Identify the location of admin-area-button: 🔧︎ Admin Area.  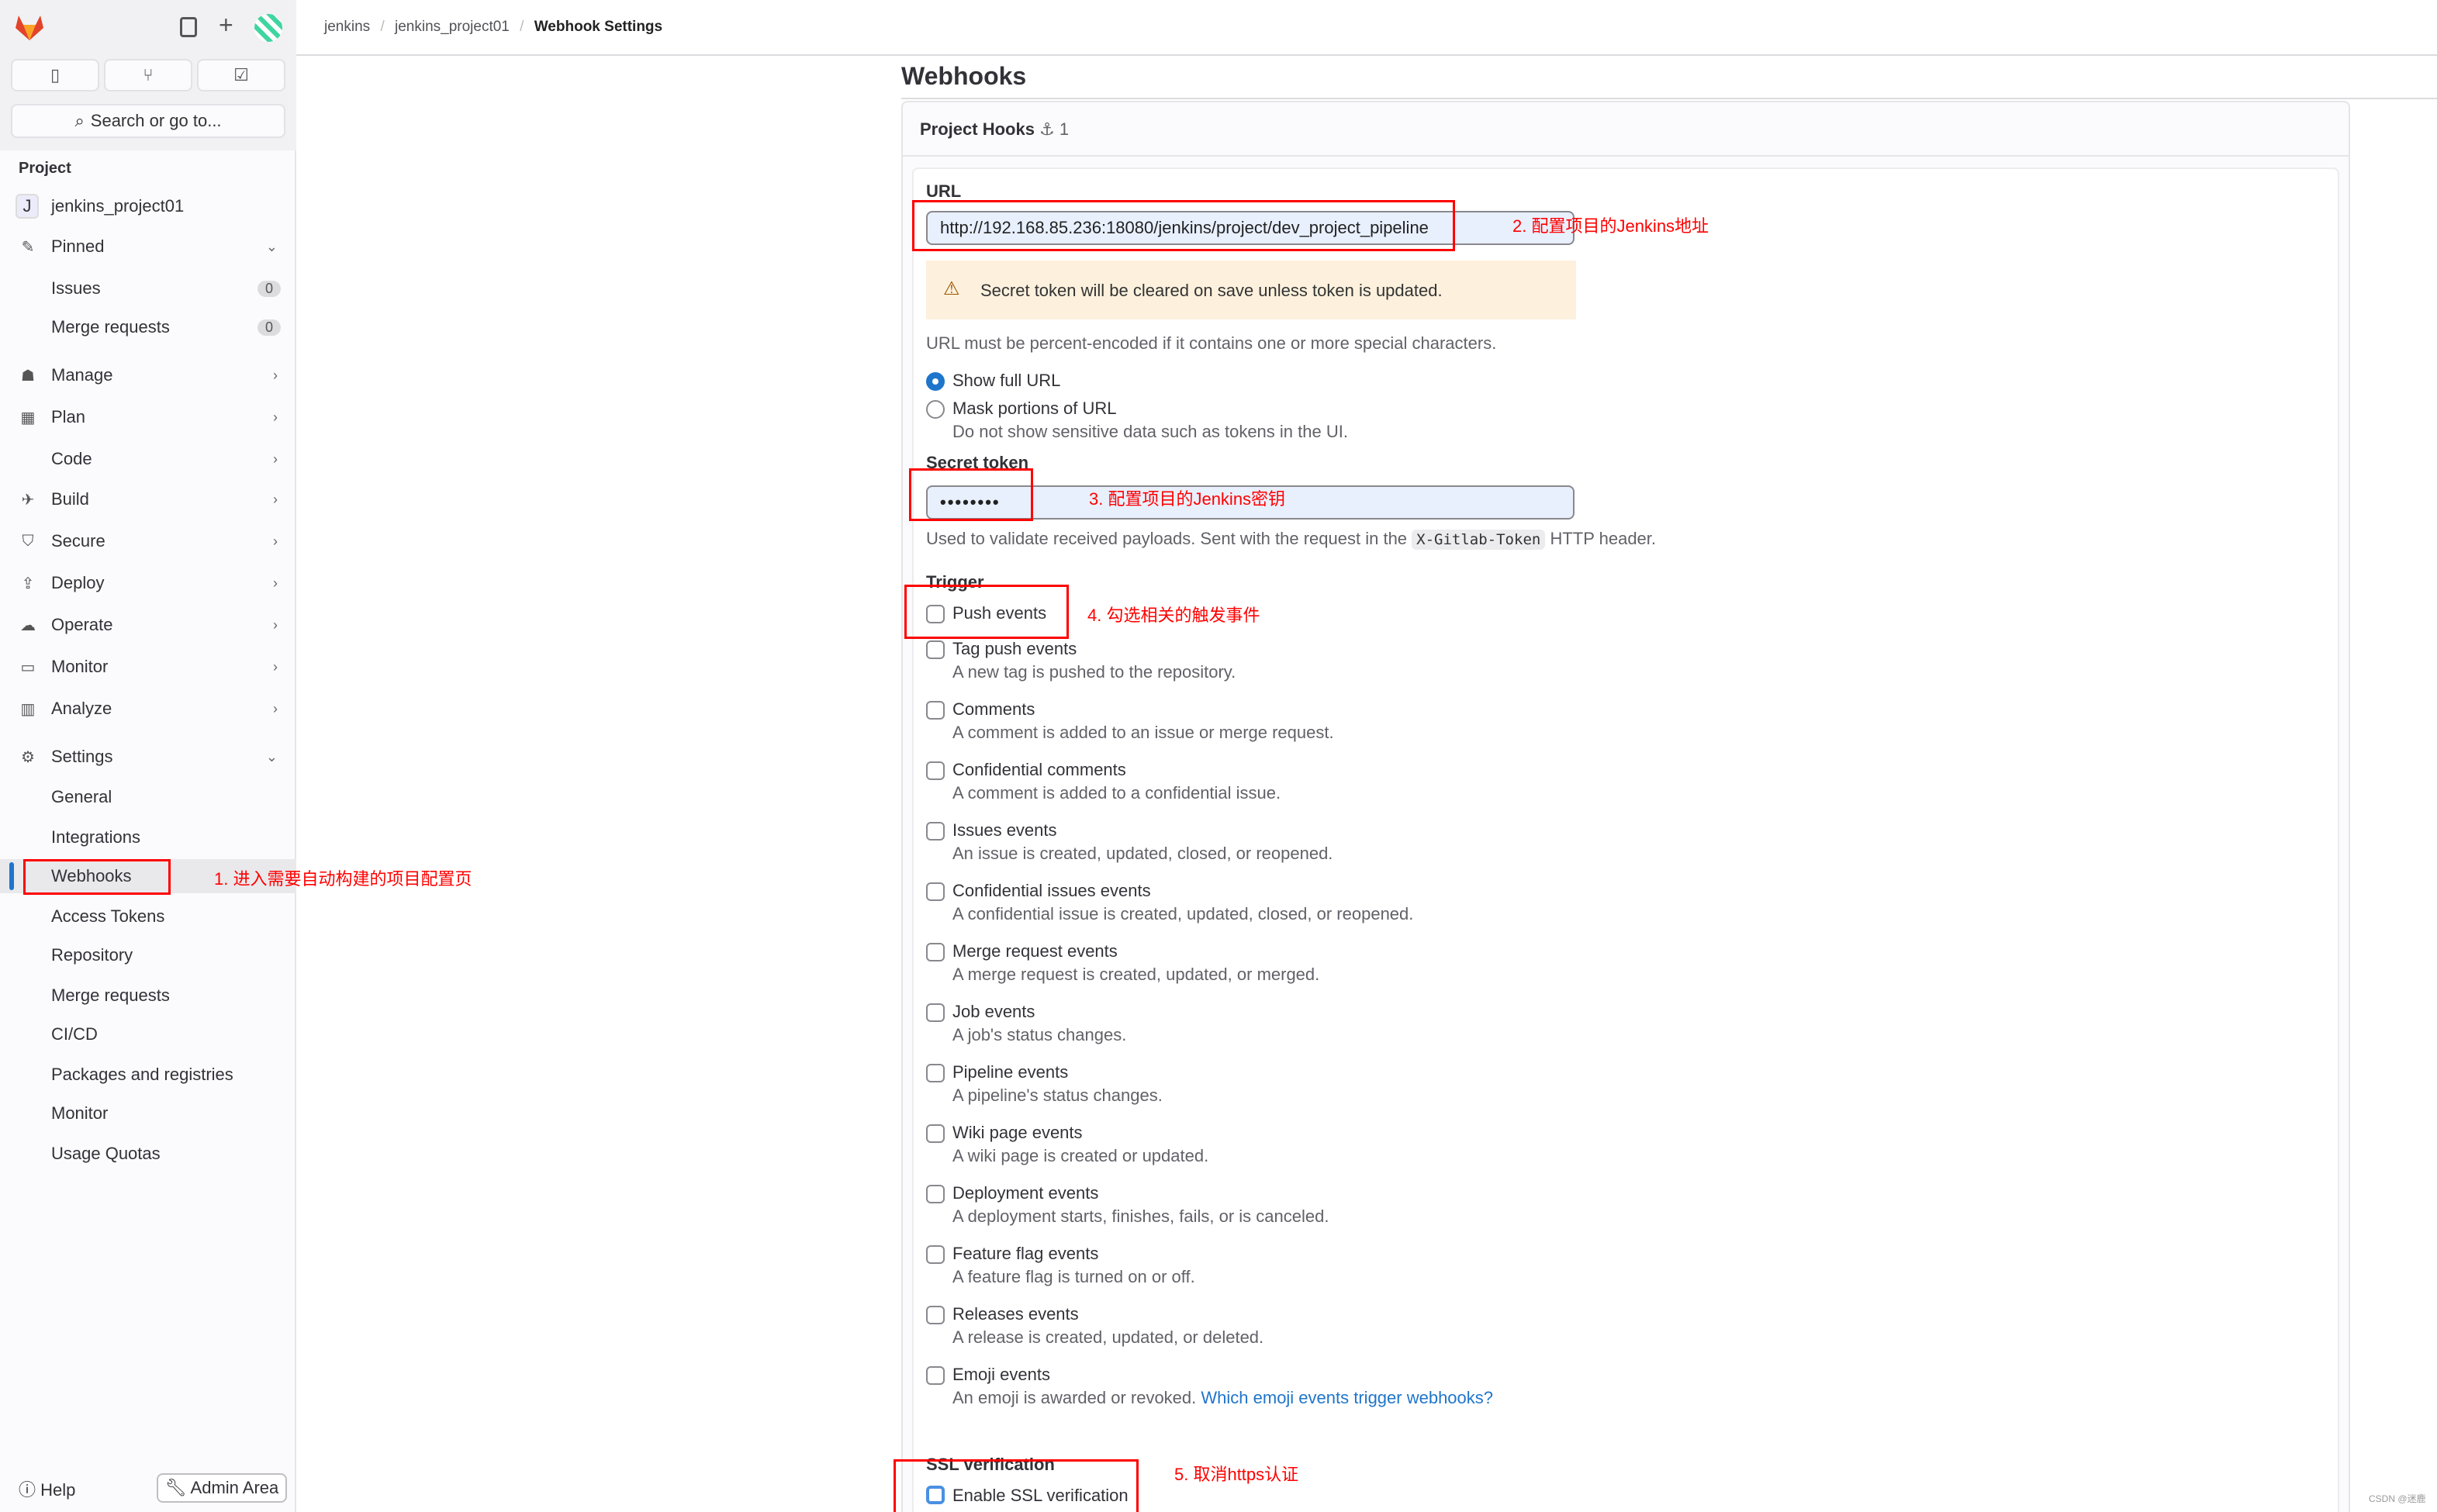
(222, 1488).